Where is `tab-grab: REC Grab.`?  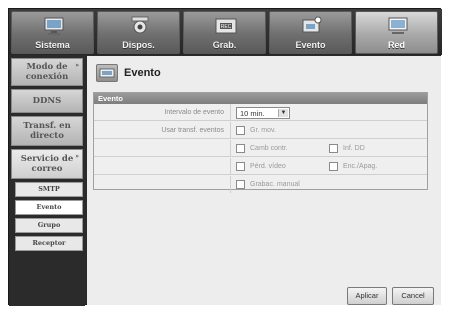 tab-grab: REC Grab. is located at coordinates (224, 32).